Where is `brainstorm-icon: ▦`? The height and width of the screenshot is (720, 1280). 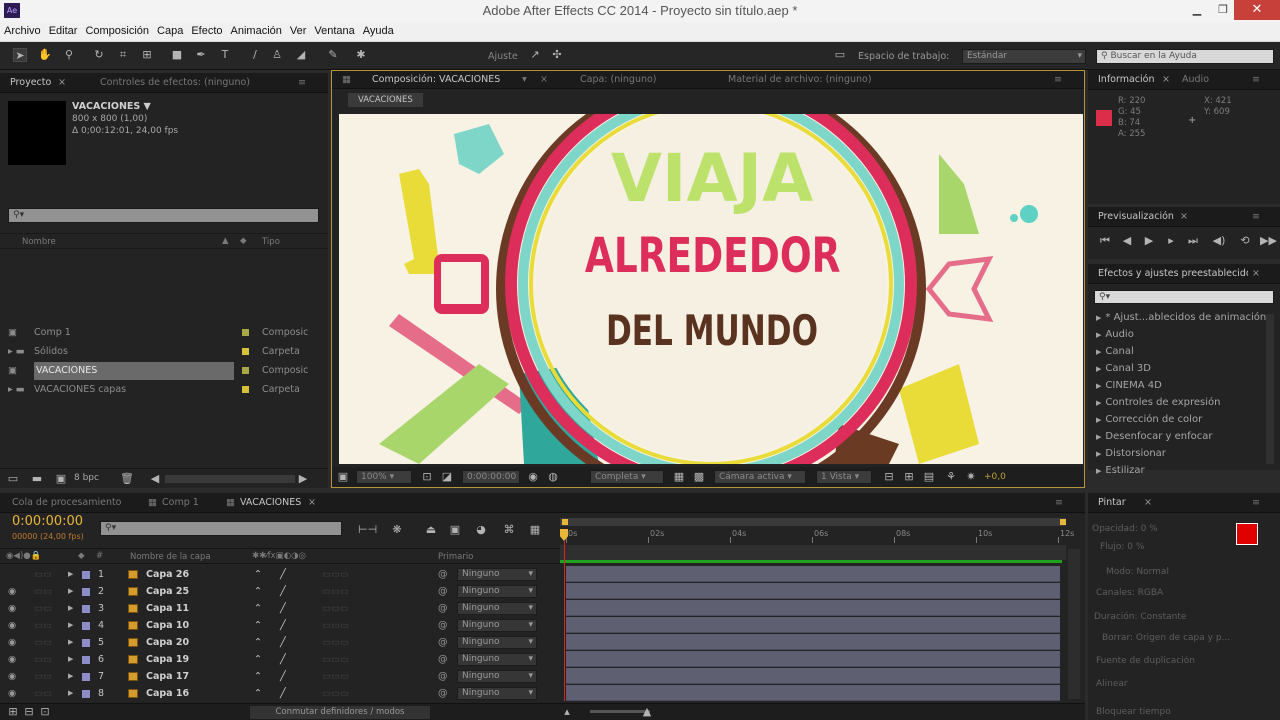 brainstorm-icon: ▦ is located at coordinates (535, 530).